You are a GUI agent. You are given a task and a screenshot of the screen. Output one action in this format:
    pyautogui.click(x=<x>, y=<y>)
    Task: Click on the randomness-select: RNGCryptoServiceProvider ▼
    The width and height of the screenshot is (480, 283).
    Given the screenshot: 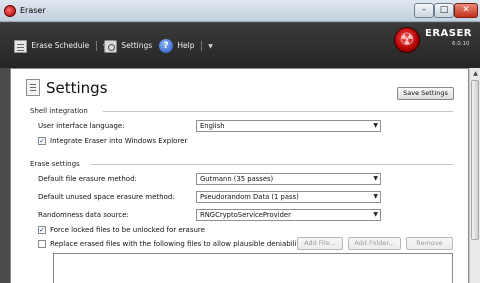 What is the action you would take?
    pyautogui.click(x=288, y=215)
    